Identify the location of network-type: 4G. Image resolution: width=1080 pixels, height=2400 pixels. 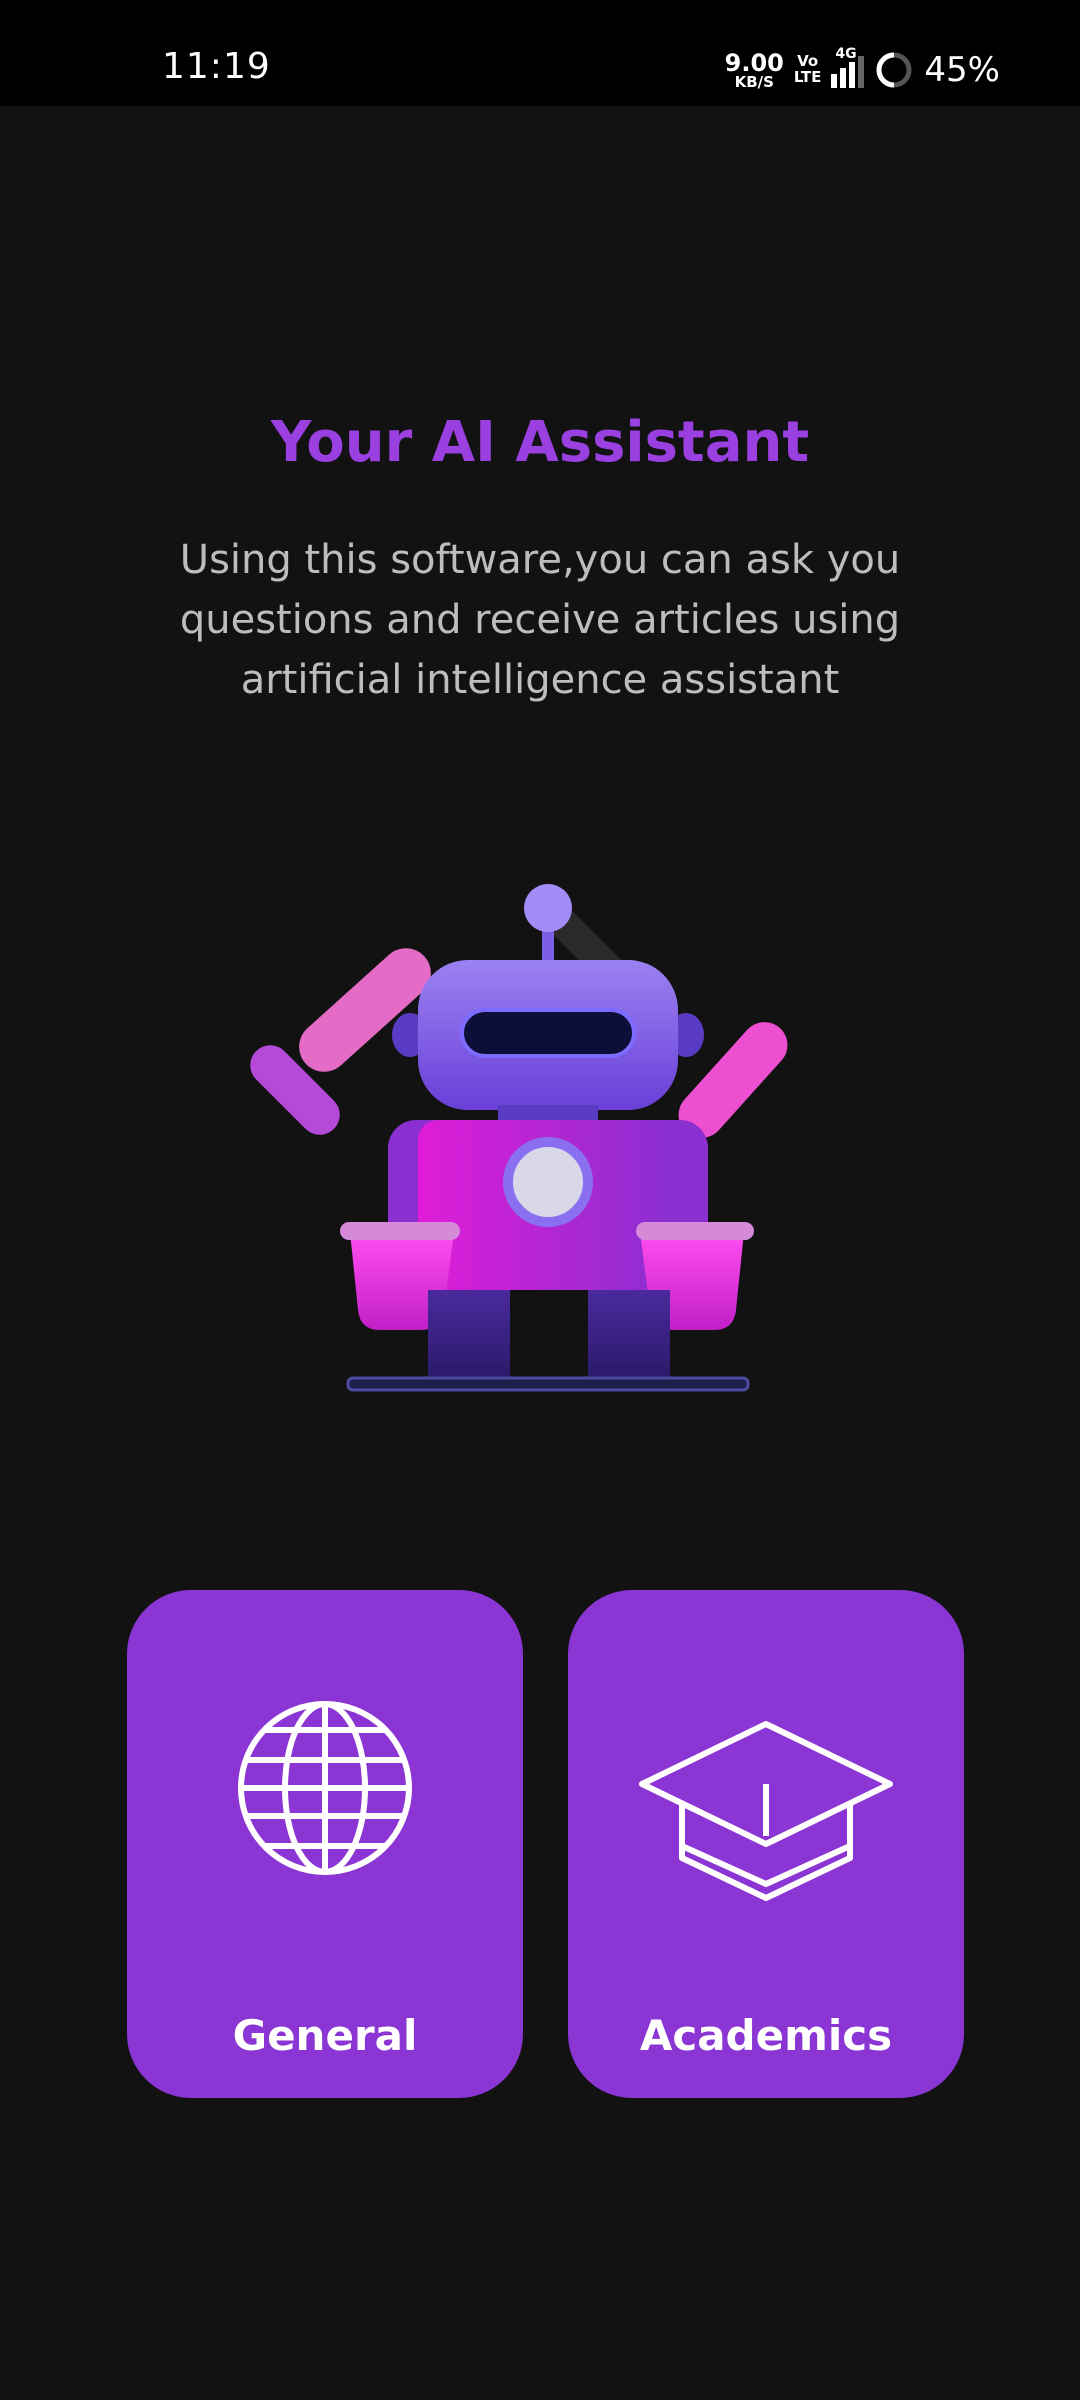
(846, 54).